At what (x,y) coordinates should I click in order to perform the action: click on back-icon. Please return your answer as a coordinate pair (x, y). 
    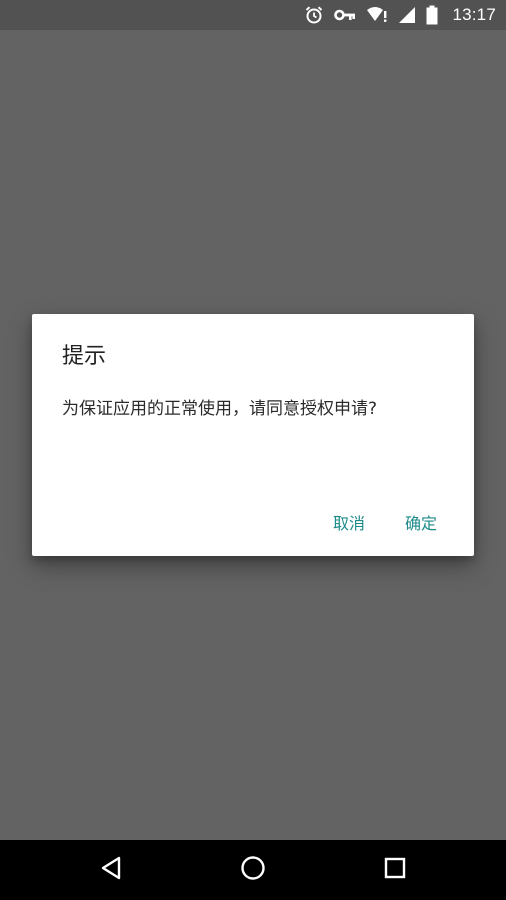
    Looking at the image, I should click on (111, 870).